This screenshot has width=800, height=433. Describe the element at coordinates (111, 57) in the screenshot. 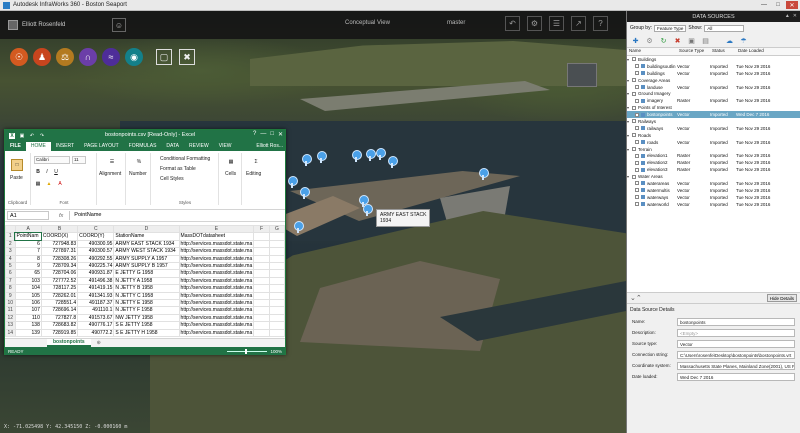

I see `drainage-icon: ≈` at that location.